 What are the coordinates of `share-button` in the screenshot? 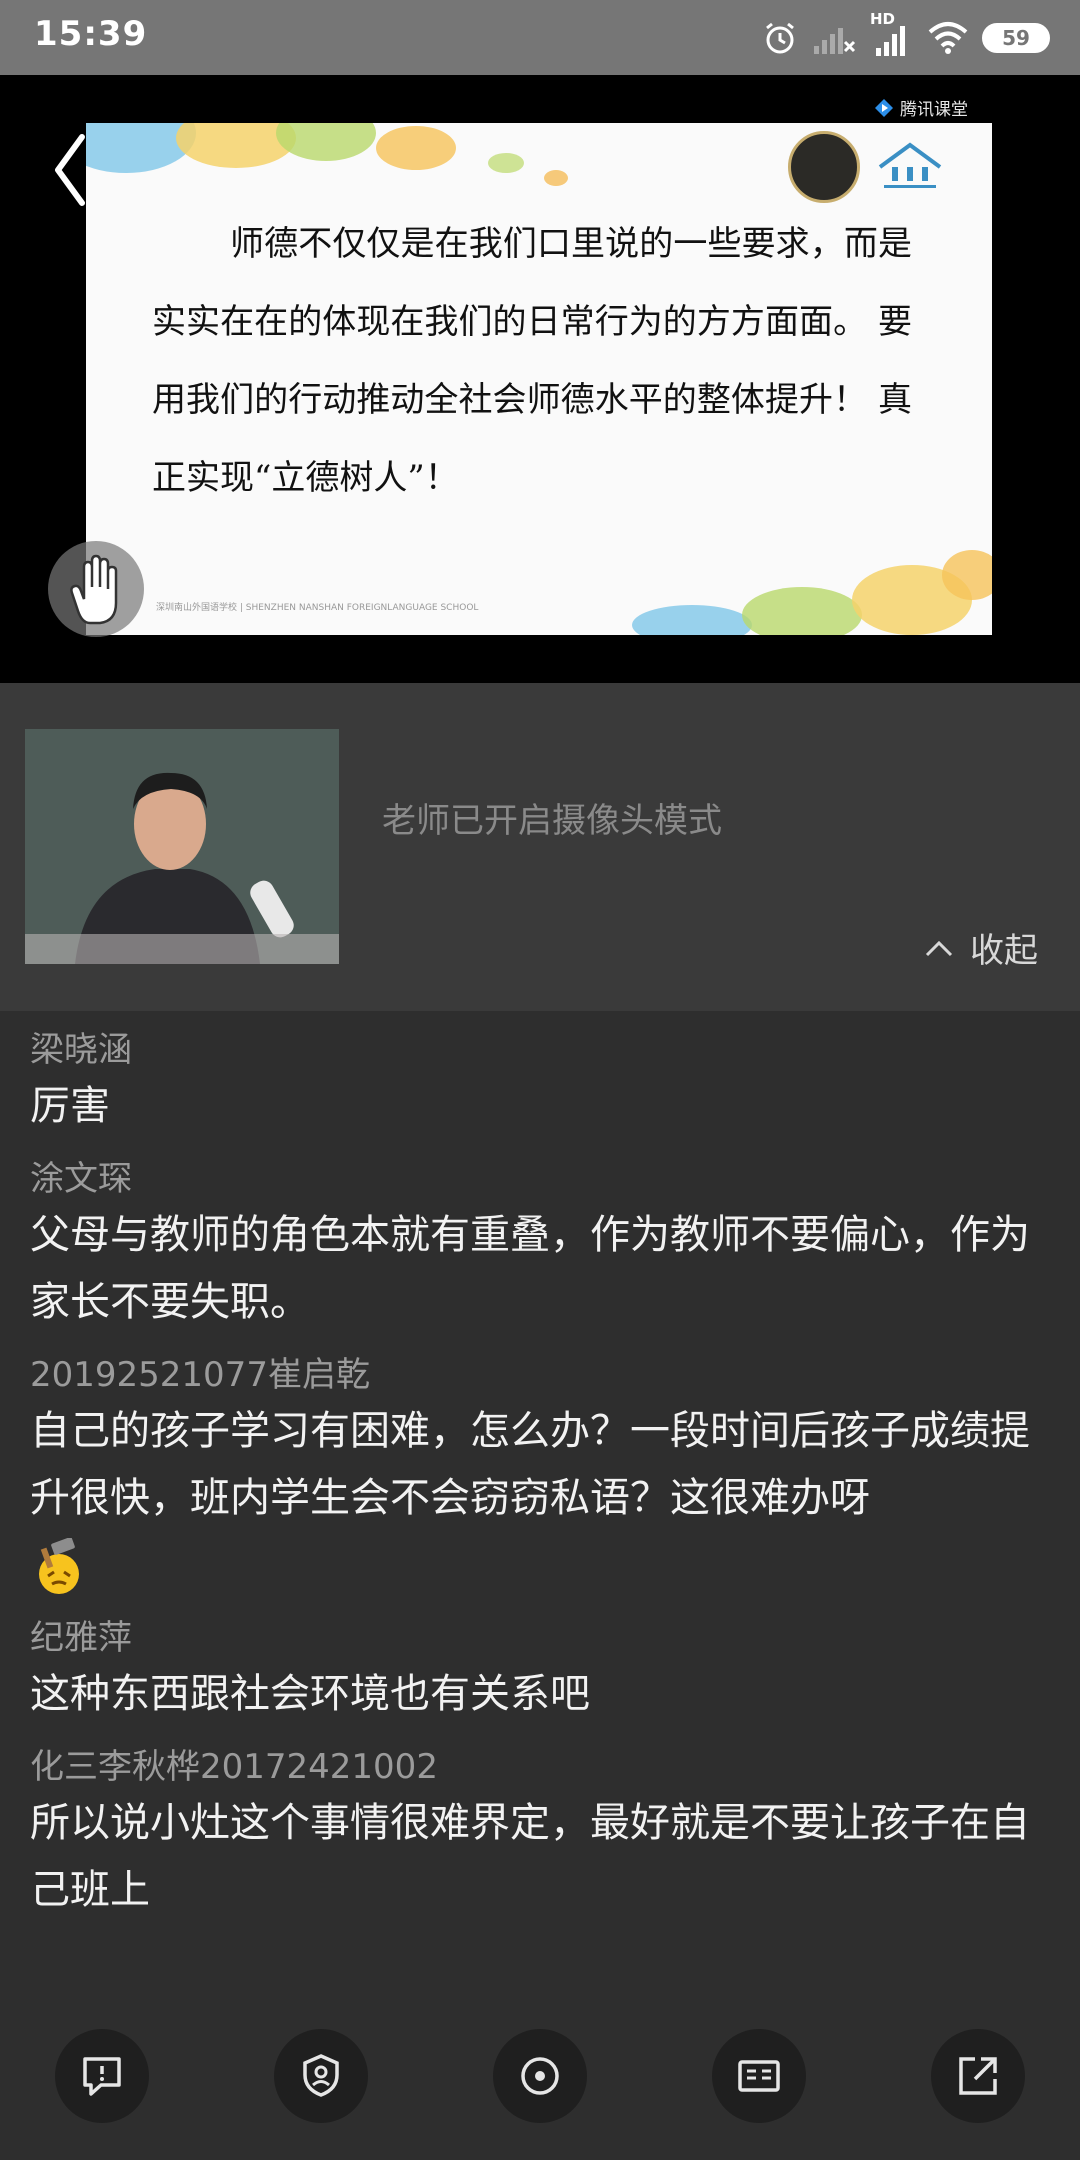 It's located at (978, 2076).